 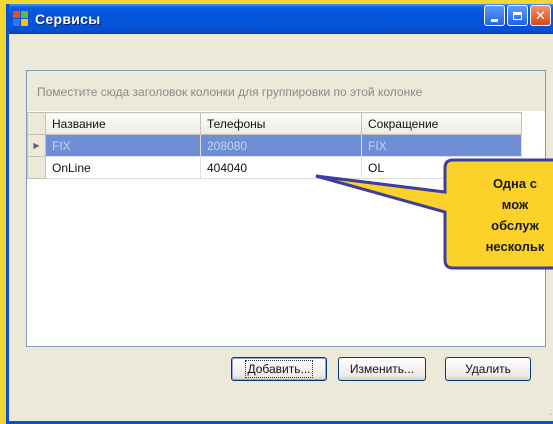 What do you see at coordinates (499, 215) in the screenshot?
I see `callout-text: Одна с мож обслуж нескольк` at bounding box center [499, 215].